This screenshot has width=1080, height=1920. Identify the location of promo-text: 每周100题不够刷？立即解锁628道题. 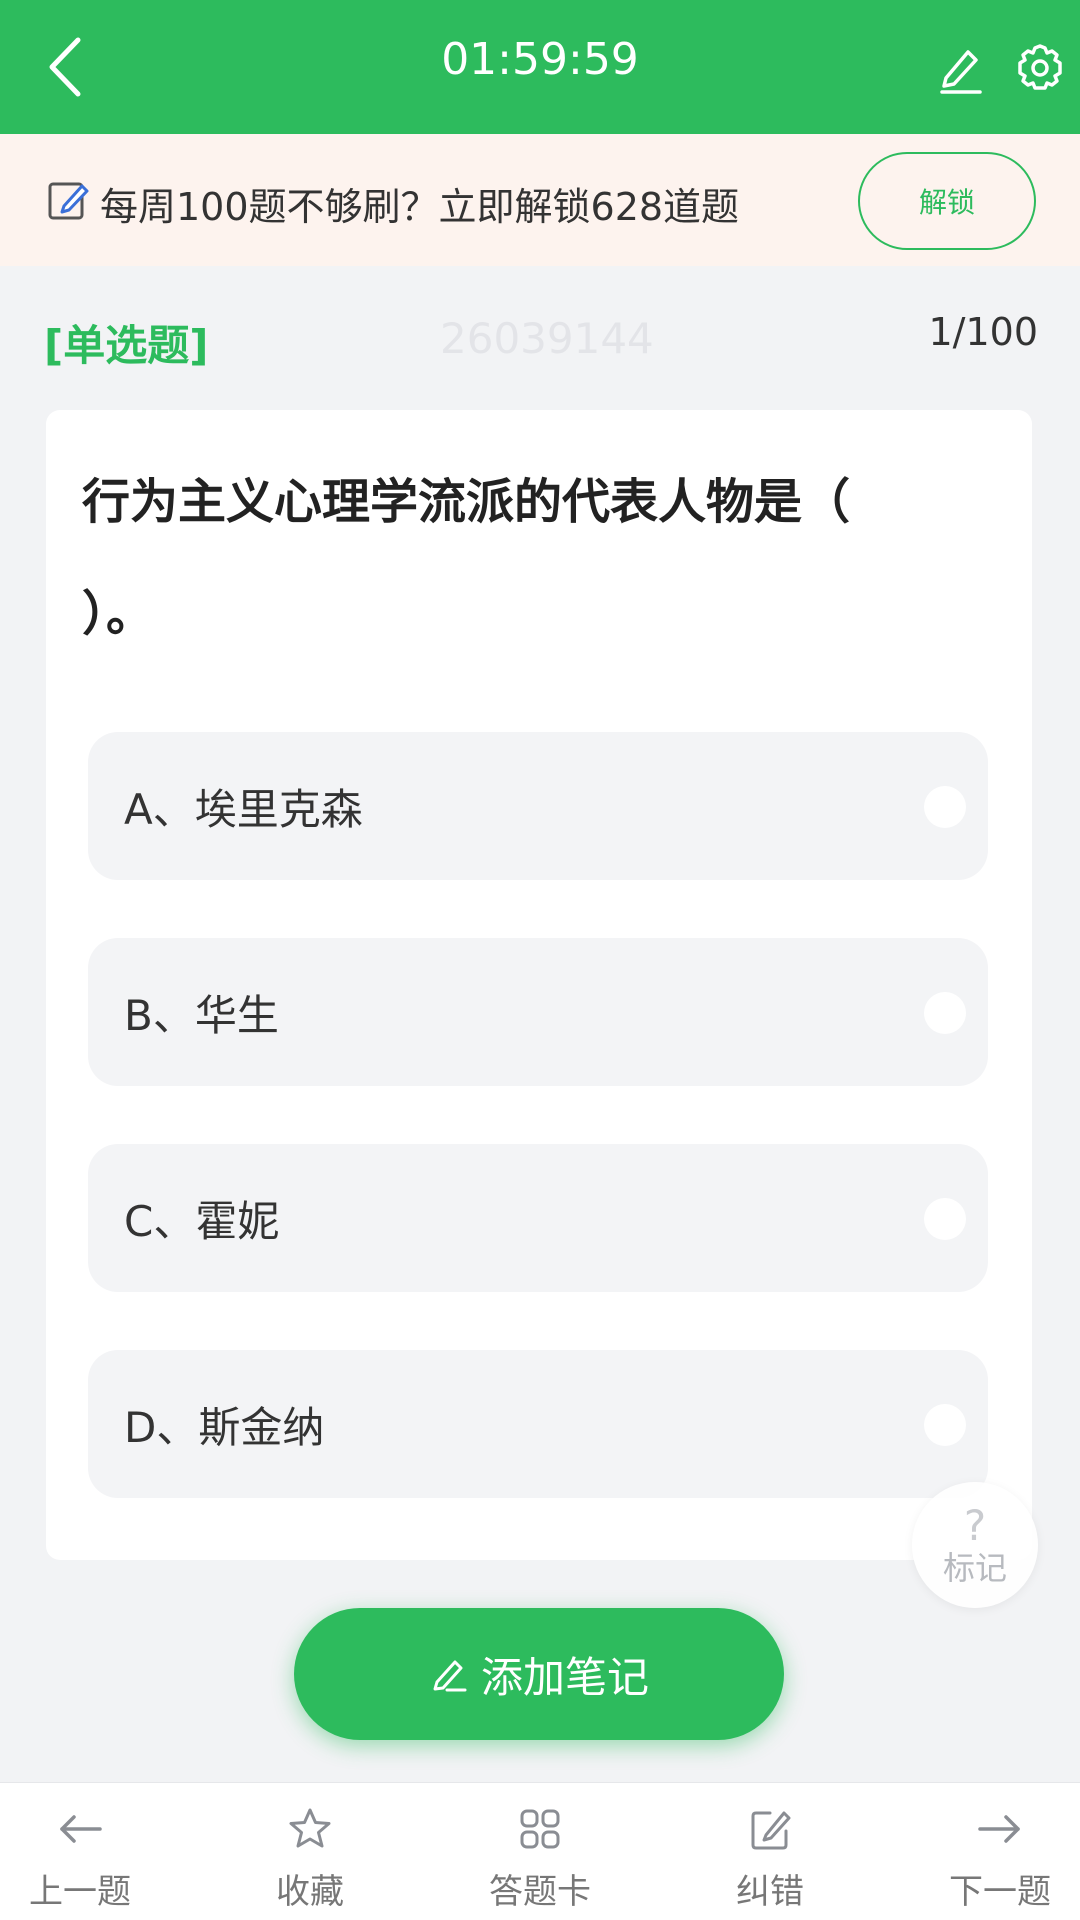
(420, 207).